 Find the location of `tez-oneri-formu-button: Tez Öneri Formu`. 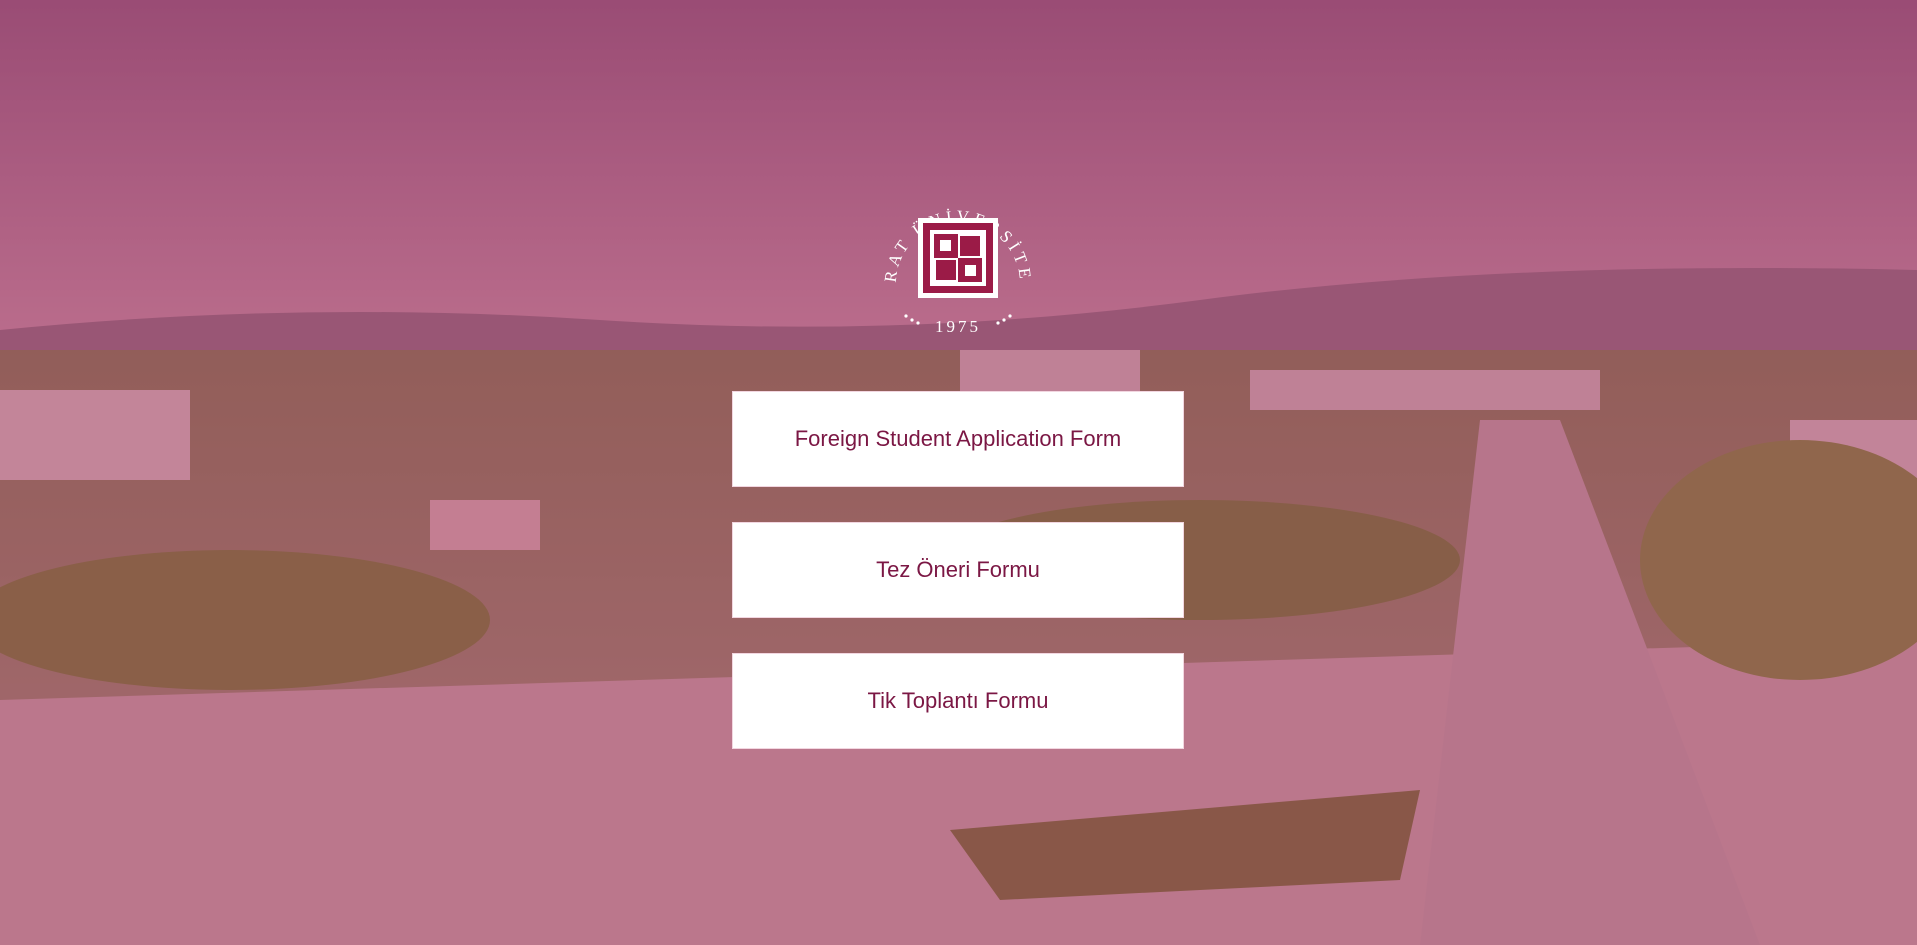

tez-oneri-formu-button: Tez Öneri Formu is located at coordinates (958, 570).